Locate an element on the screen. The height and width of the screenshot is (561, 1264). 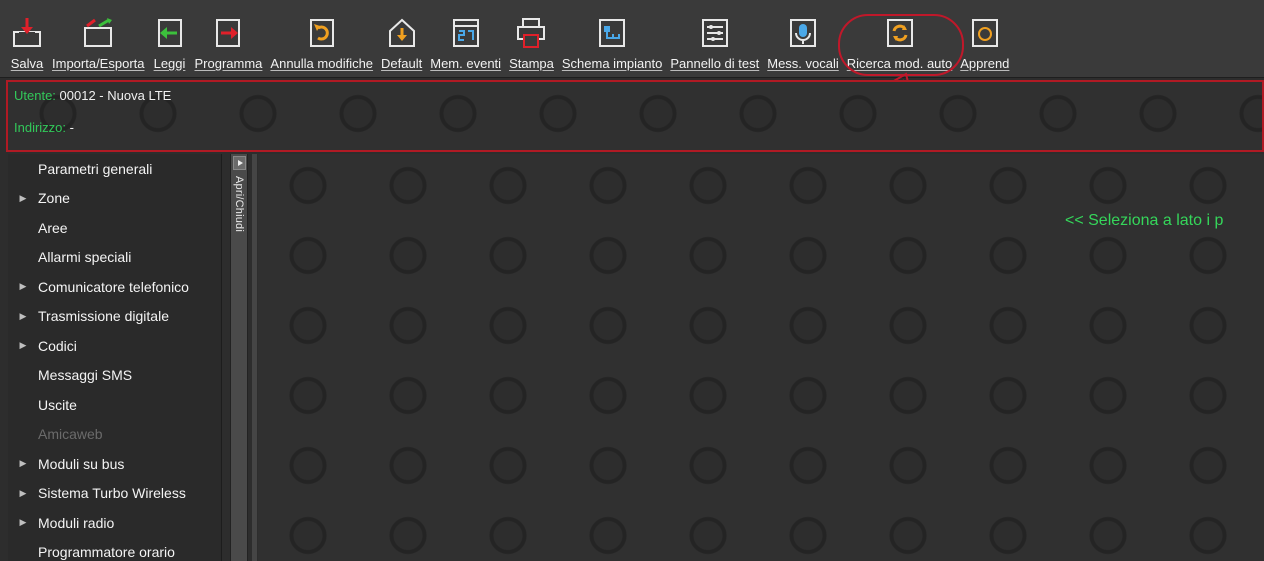
event-memory-label: Mem. eventi is located at coordinates (466, 63).